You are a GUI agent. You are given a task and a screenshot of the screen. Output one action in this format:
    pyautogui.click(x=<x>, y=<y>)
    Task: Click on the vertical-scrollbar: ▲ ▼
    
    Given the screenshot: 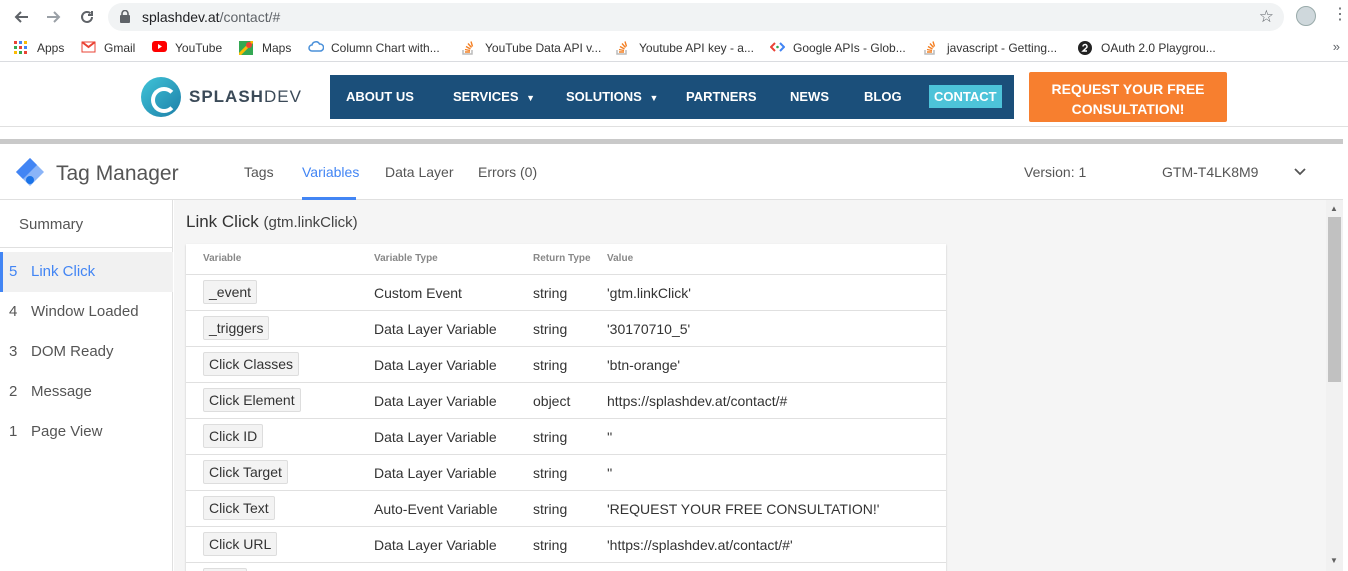 What is the action you would take?
    pyautogui.click(x=1334, y=385)
    